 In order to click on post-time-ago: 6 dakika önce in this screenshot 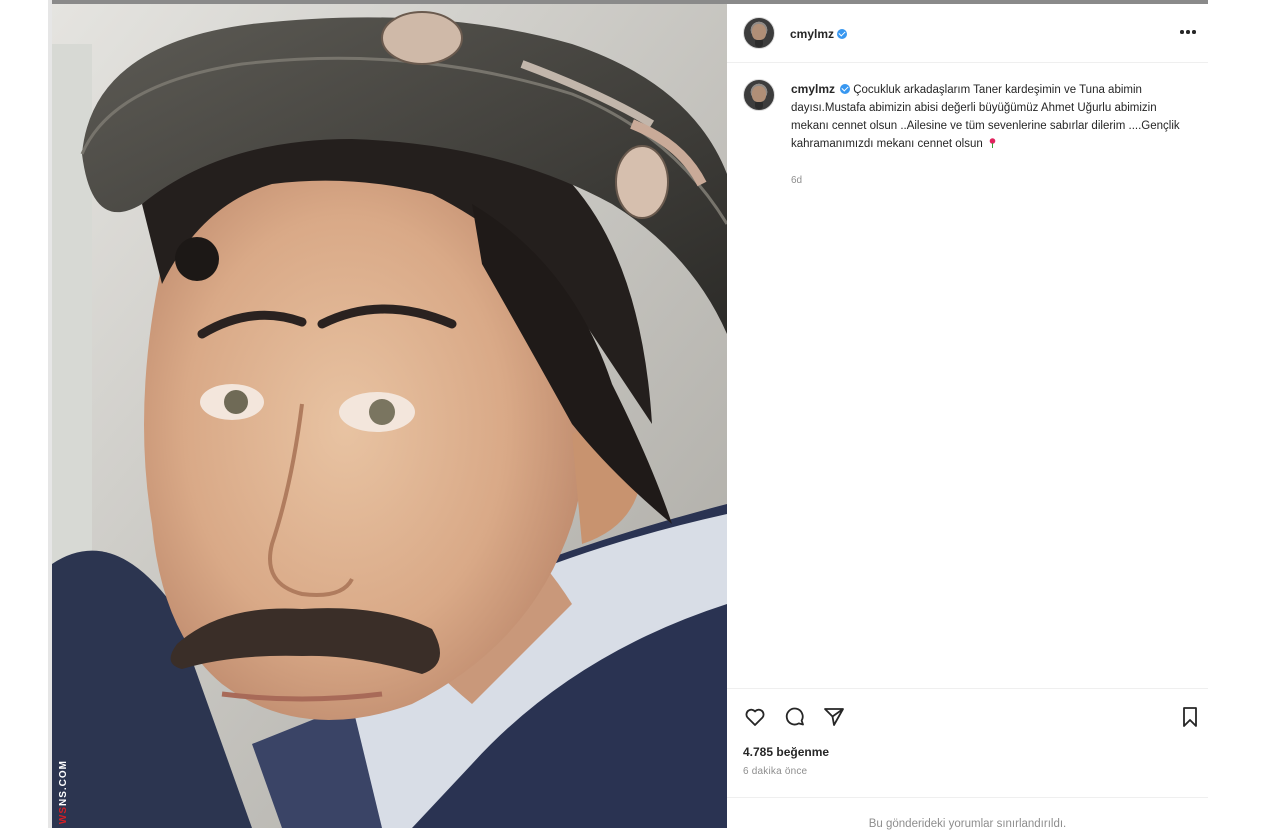, I will do `click(775, 771)`.